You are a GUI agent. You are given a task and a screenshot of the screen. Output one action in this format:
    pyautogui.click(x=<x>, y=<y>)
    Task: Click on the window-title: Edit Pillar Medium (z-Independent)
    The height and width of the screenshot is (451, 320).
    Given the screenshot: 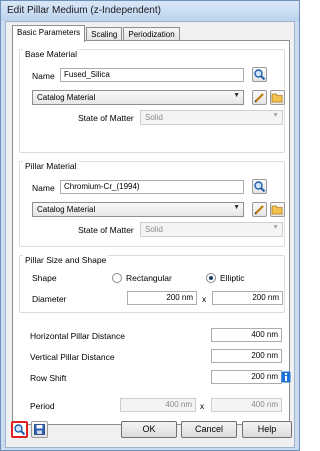 What is the action you would take?
    pyautogui.click(x=84, y=10)
    